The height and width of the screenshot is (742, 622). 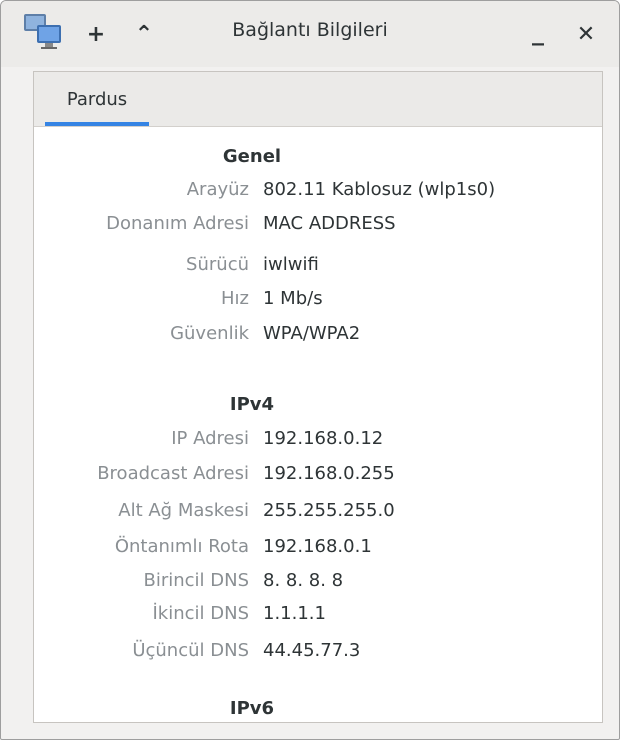 What do you see at coordinates (329, 223) in the screenshot?
I see `row-value: MAC ADDRESS` at bounding box center [329, 223].